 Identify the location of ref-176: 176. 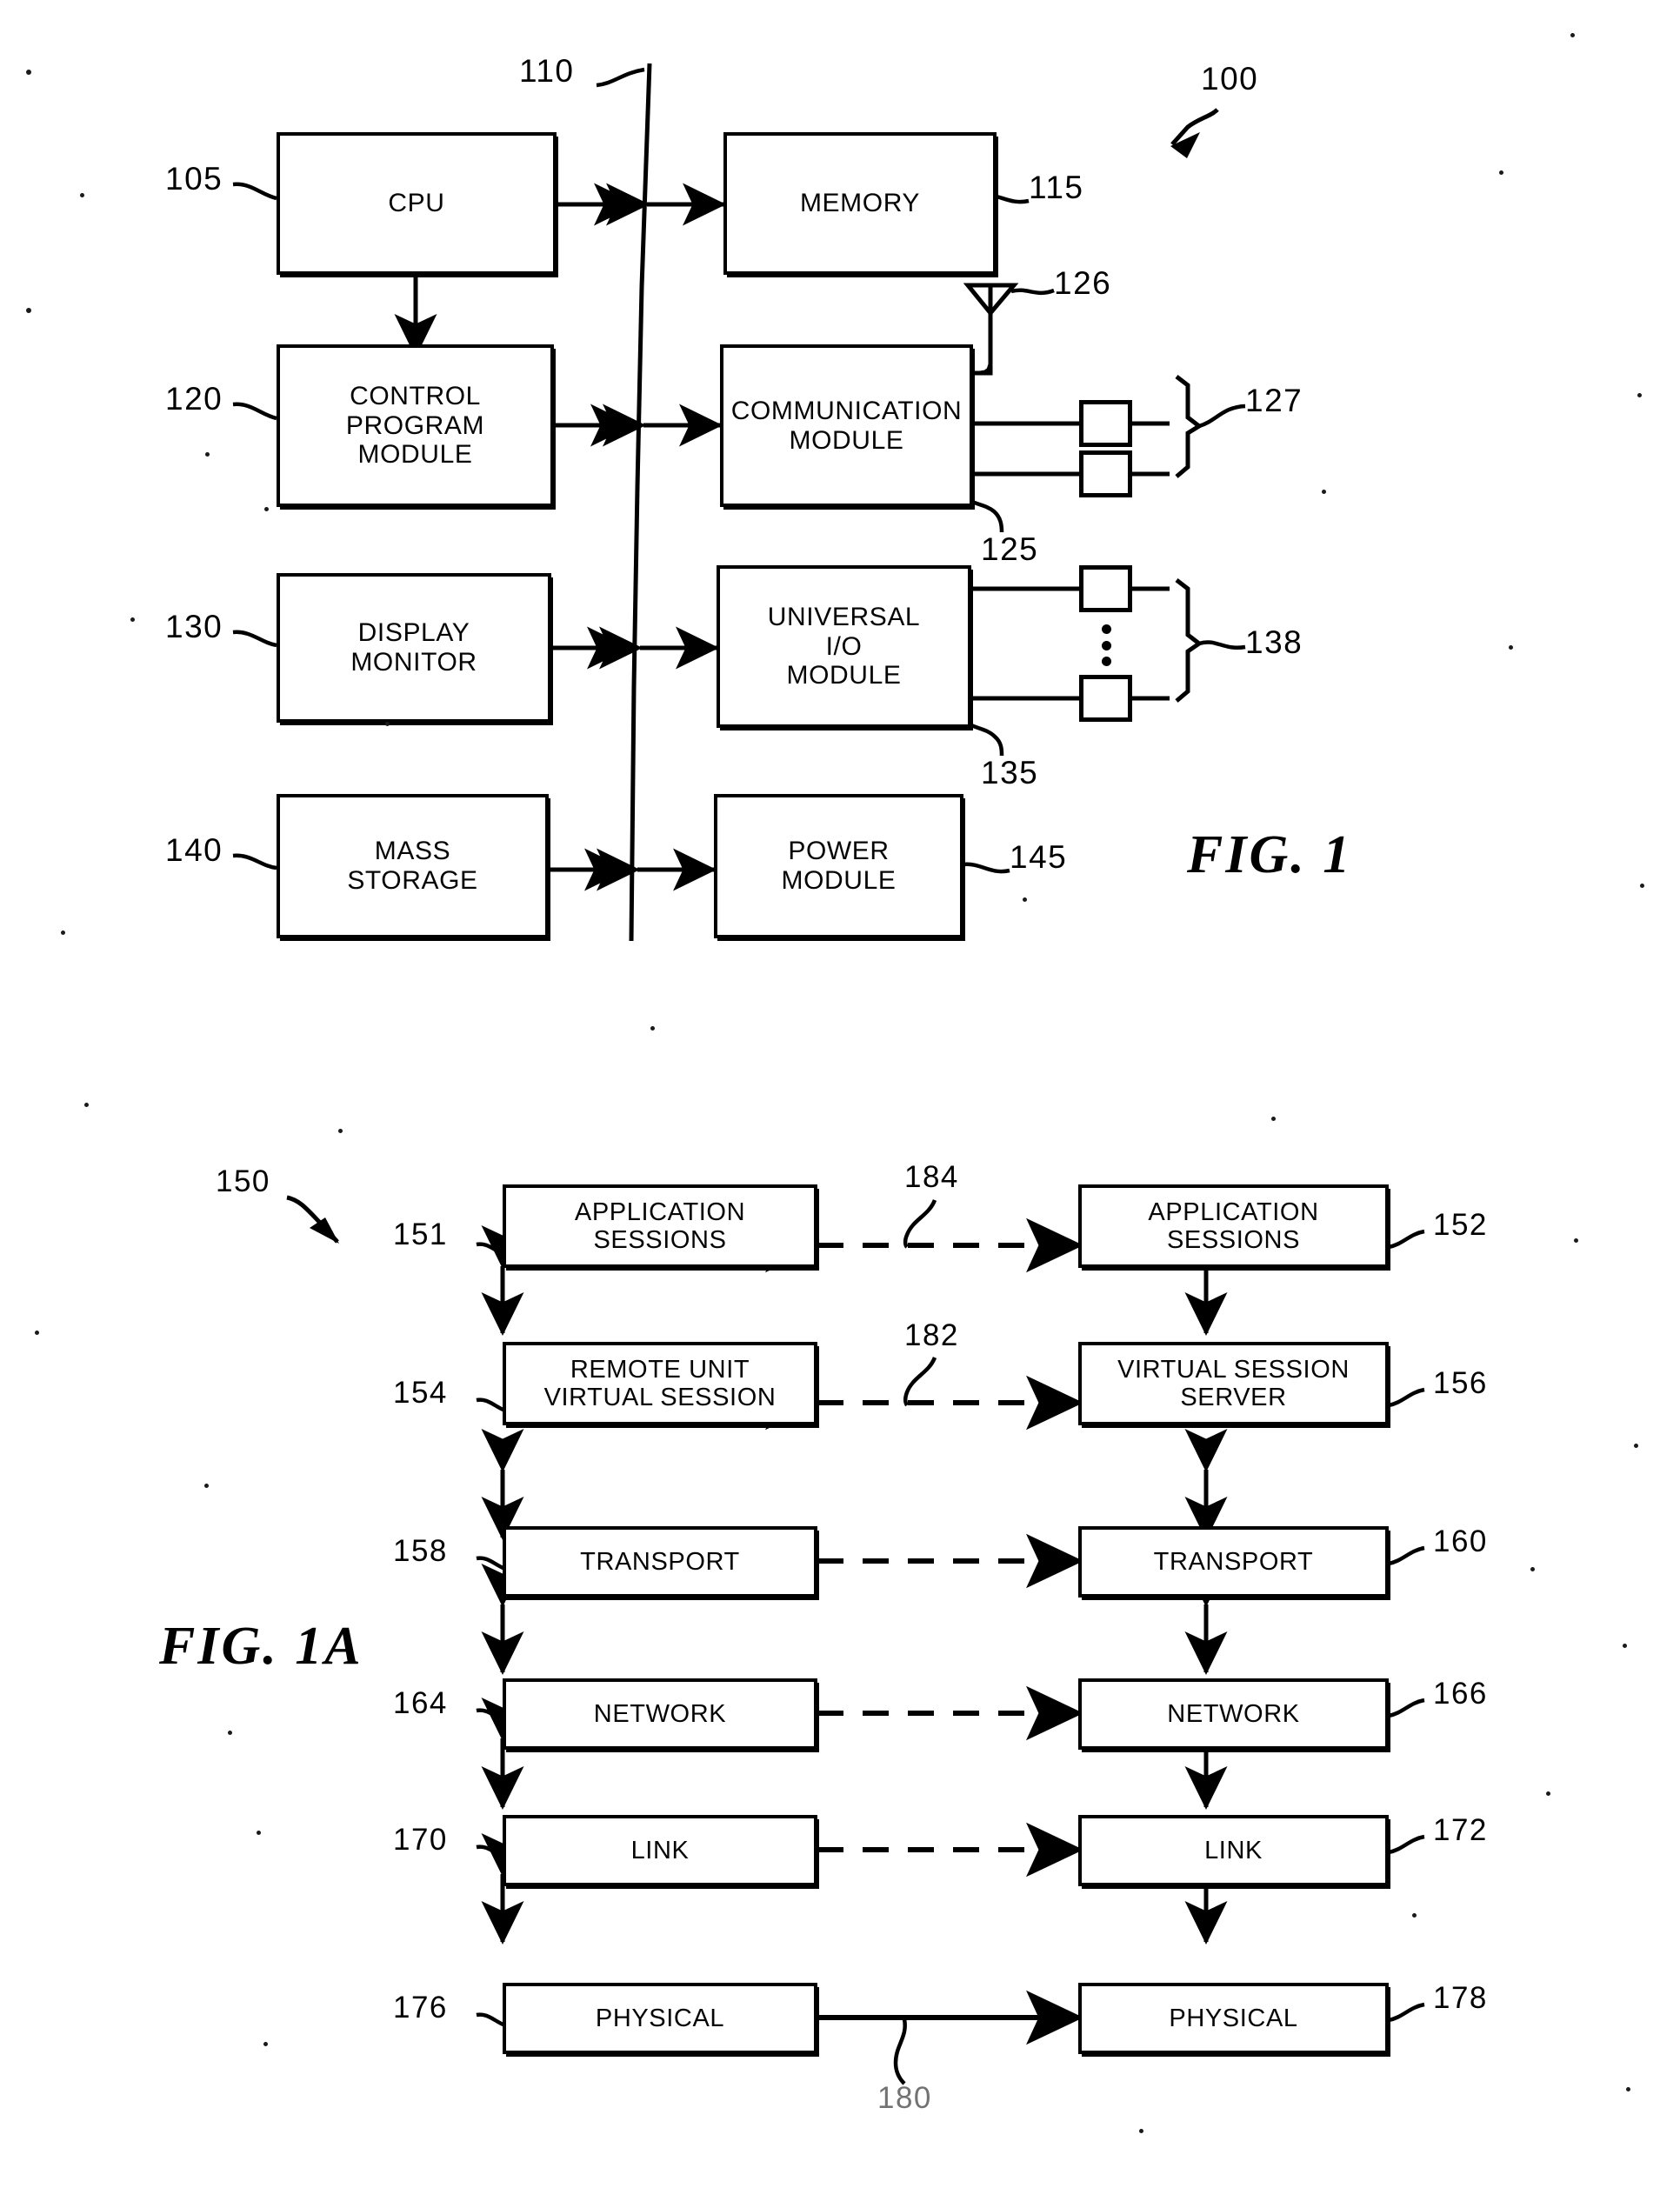
(420, 2008).